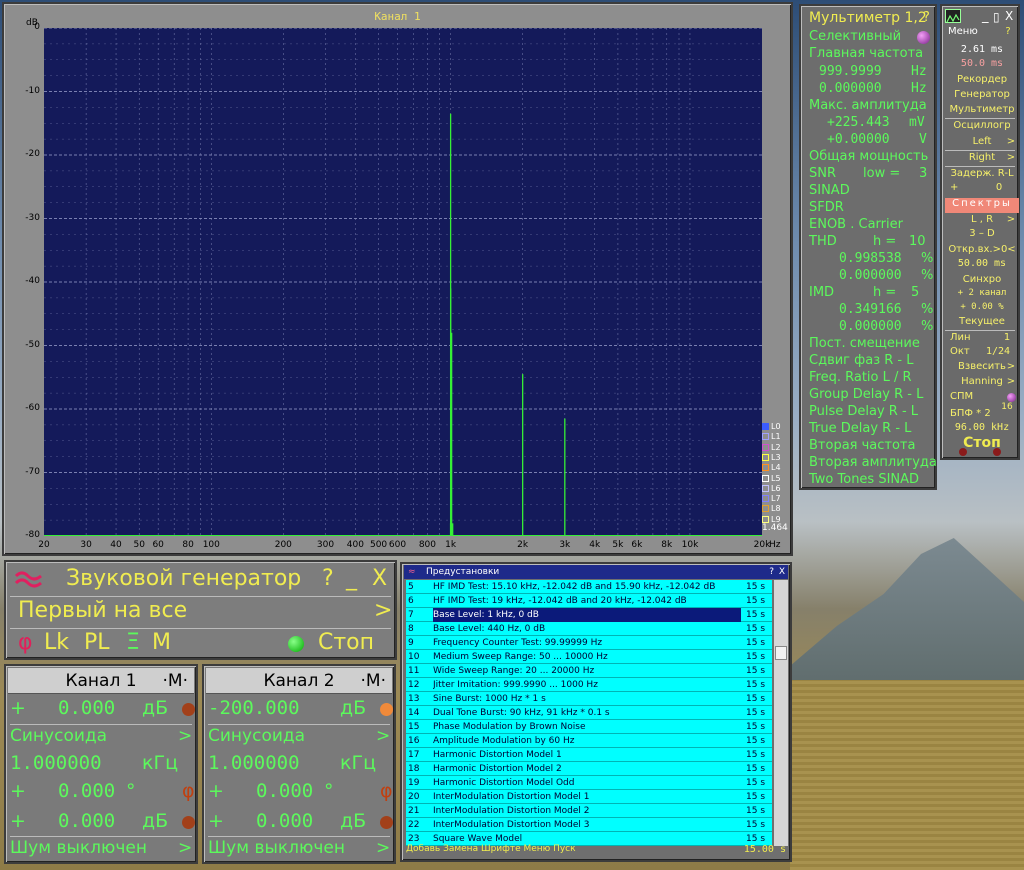 This screenshot has width=1024, height=870. I want to click on channel-1-wave: Синусоида, so click(101, 736).